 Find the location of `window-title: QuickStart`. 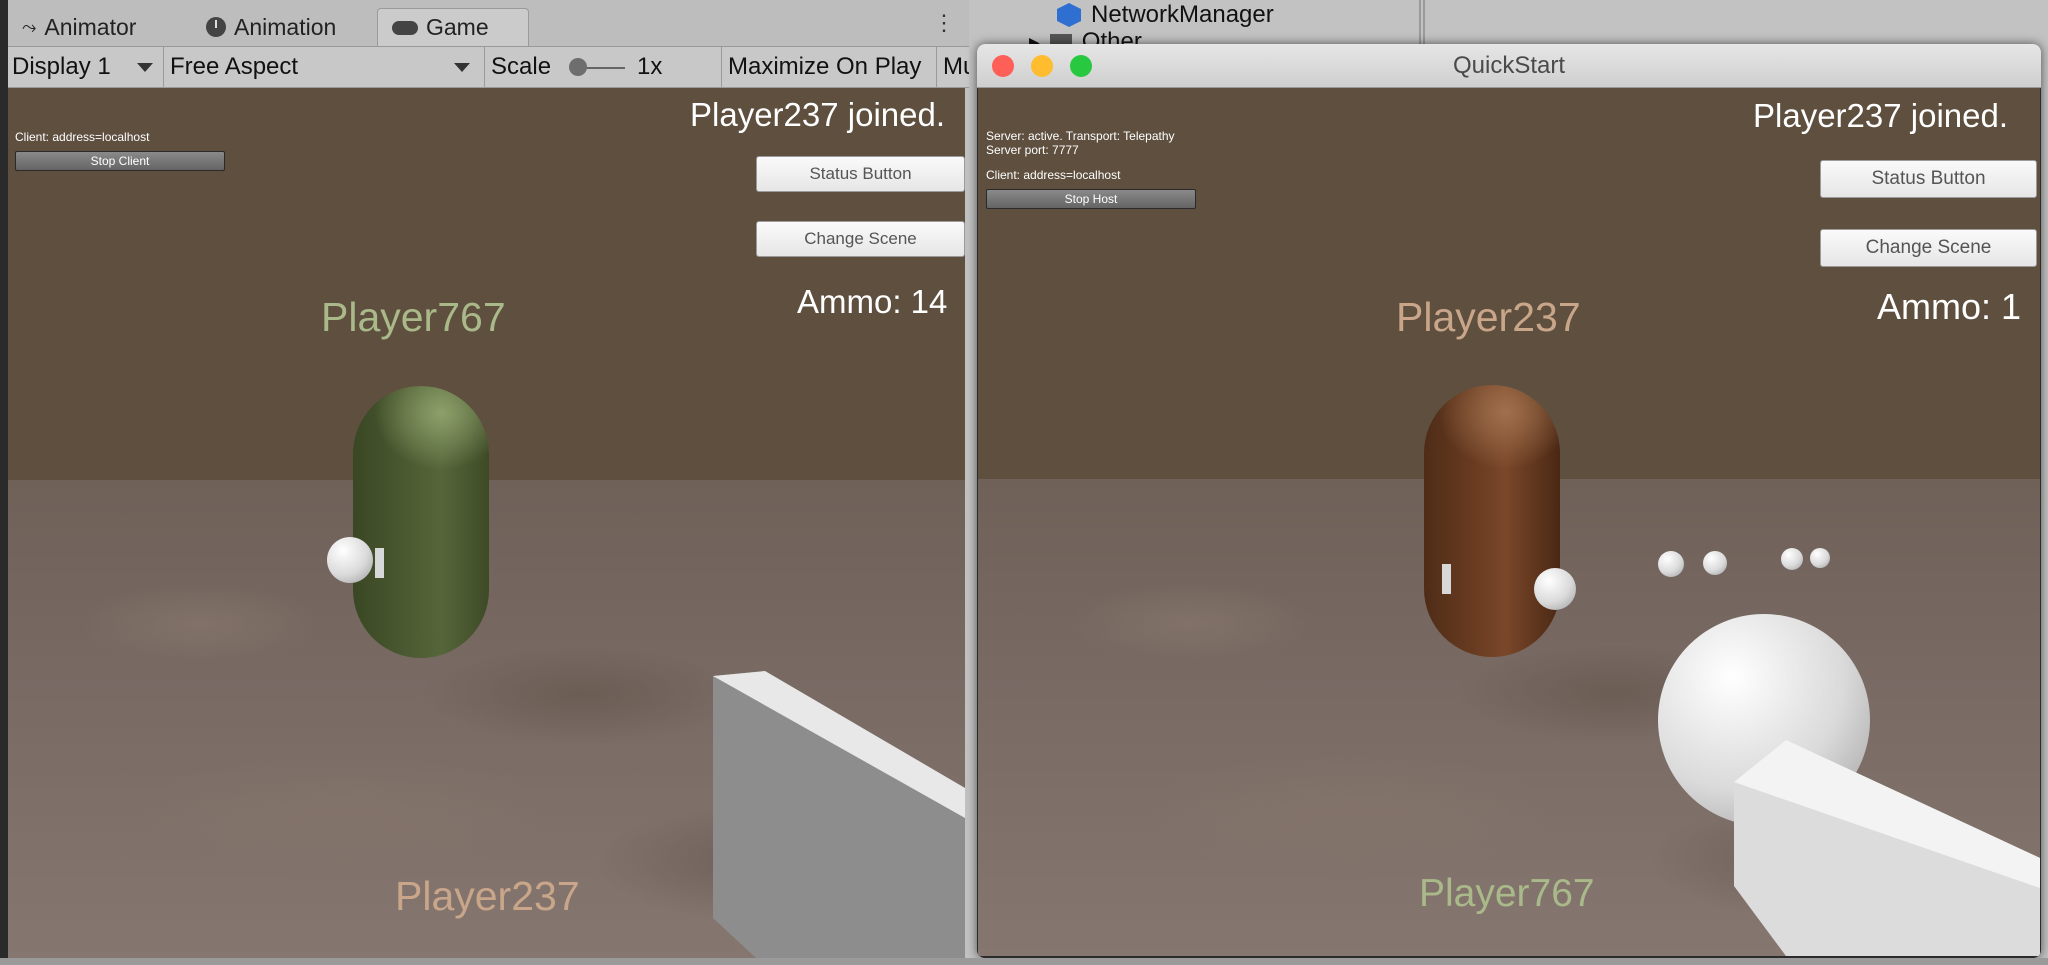

window-title: QuickStart is located at coordinates (1509, 65).